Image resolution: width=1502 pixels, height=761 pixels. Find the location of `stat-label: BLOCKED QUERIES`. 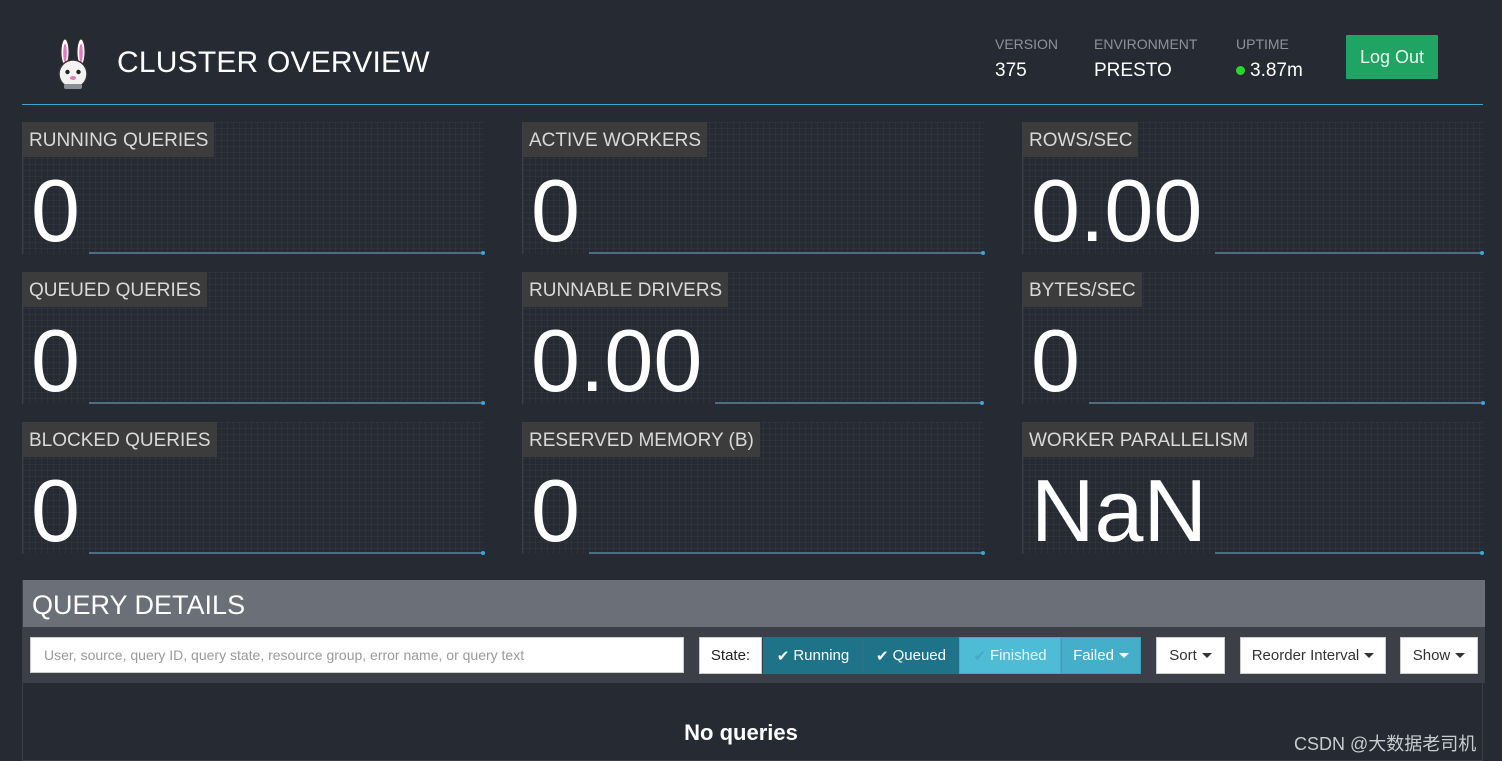

stat-label: BLOCKED QUERIES is located at coordinates (120, 439).